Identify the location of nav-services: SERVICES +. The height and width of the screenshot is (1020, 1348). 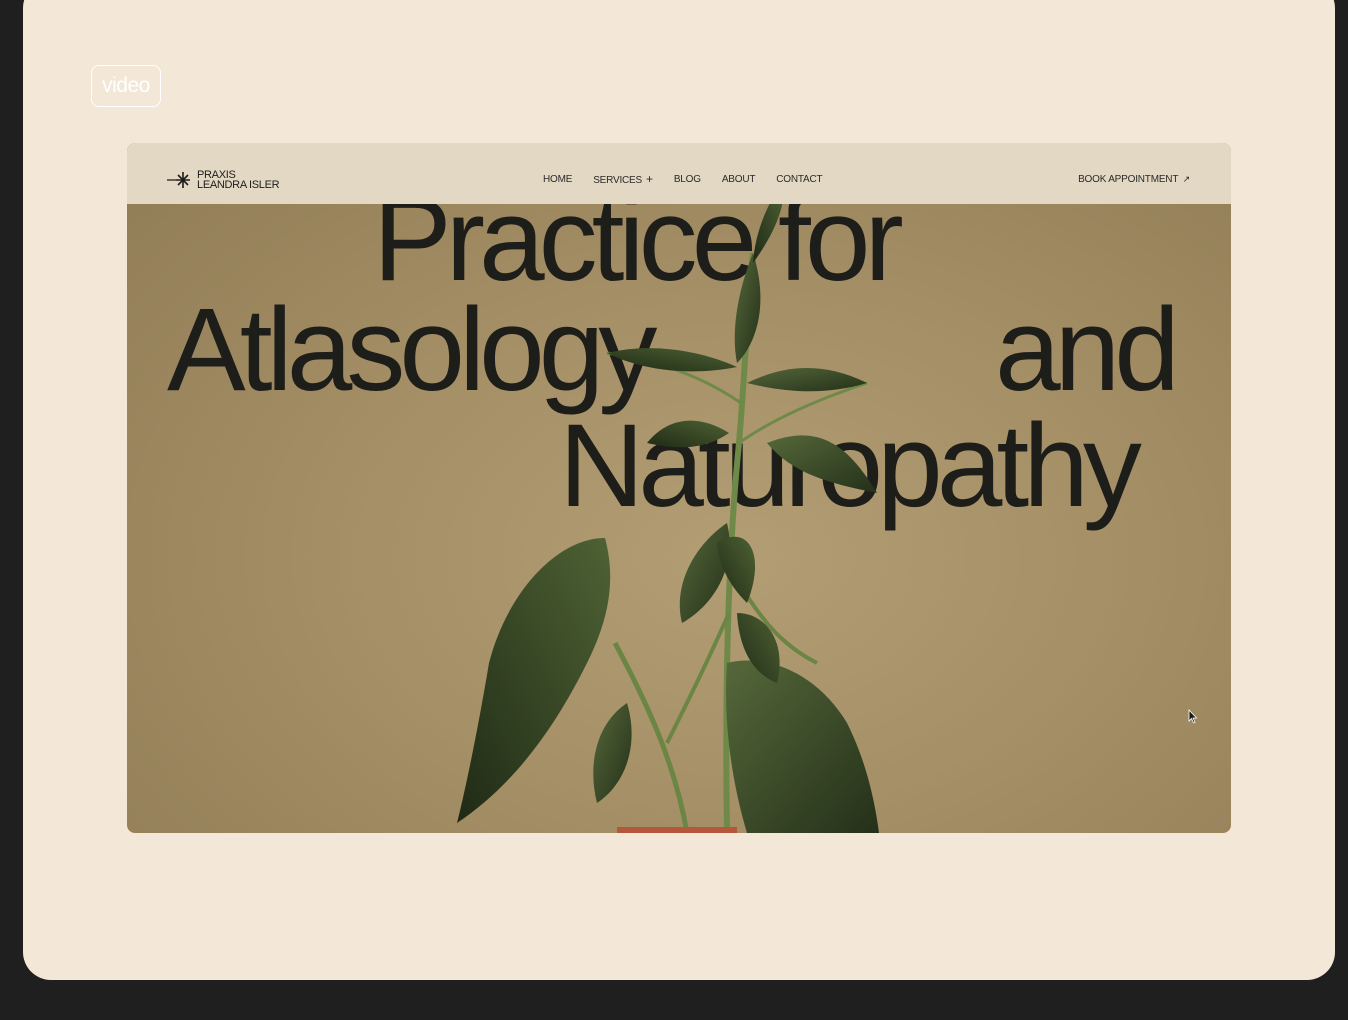
(623, 179).